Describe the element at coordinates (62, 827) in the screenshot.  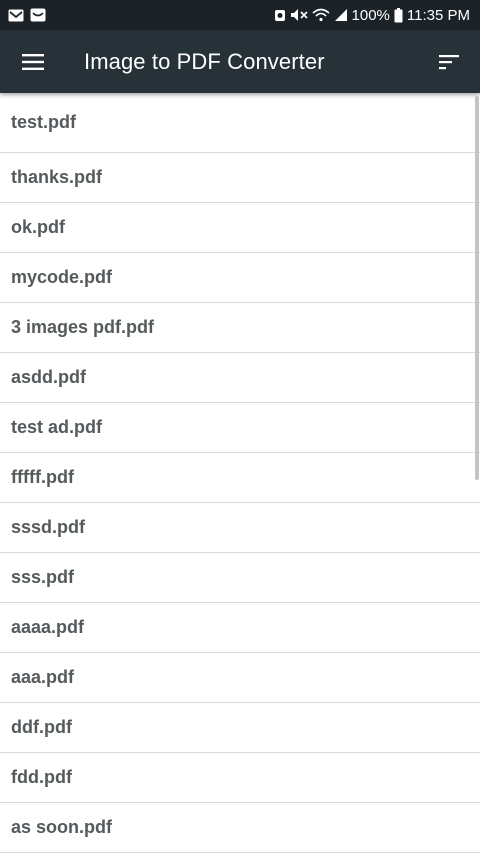
I see `file-name: as soon.pdf` at that location.